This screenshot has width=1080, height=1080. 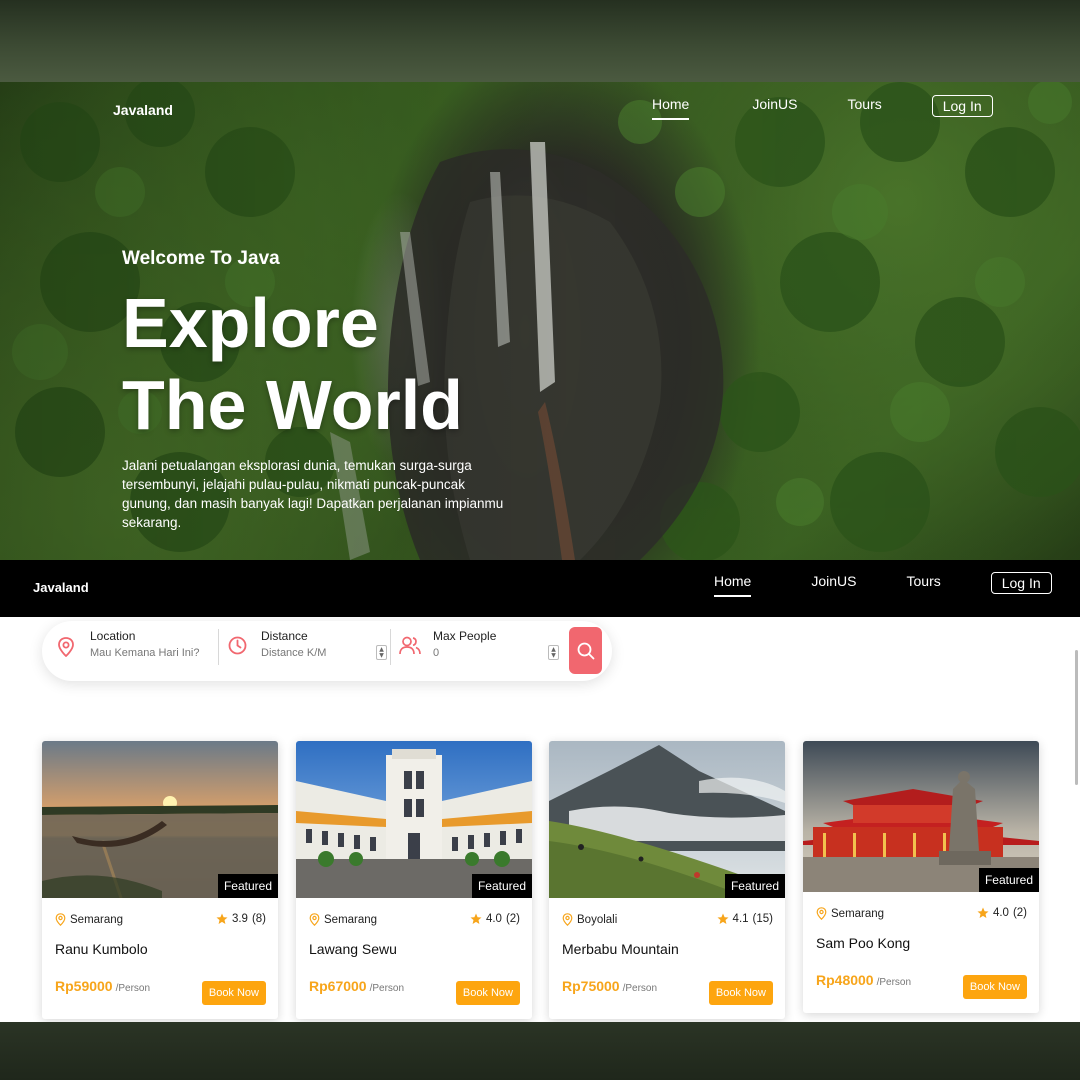 What do you see at coordinates (822, 107) in the screenshot?
I see `hero-nav: Home JoinUS Tours Log In` at bounding box center [822, 107].